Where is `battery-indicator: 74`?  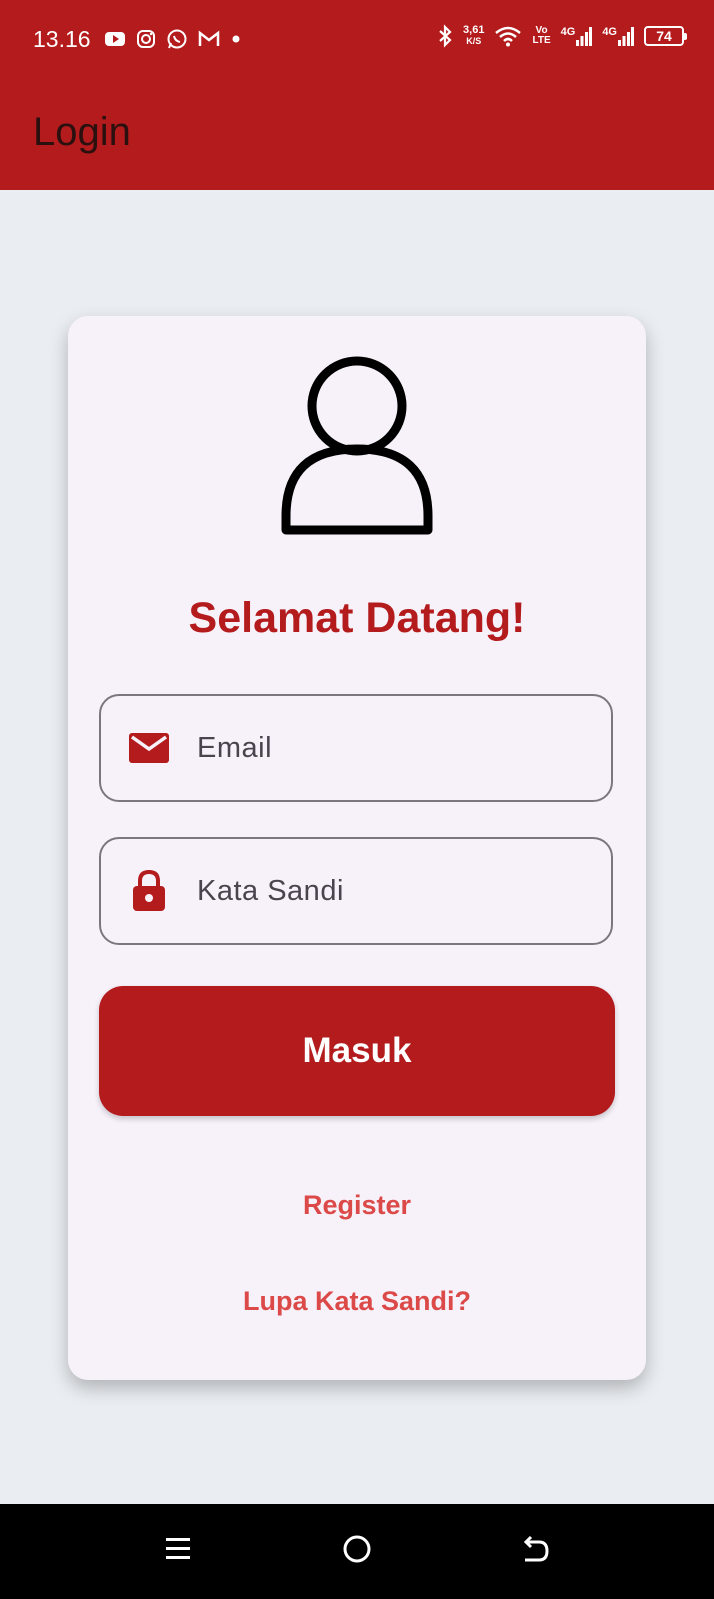 battery-indicator: 74 is located at coordinates (665, 36).